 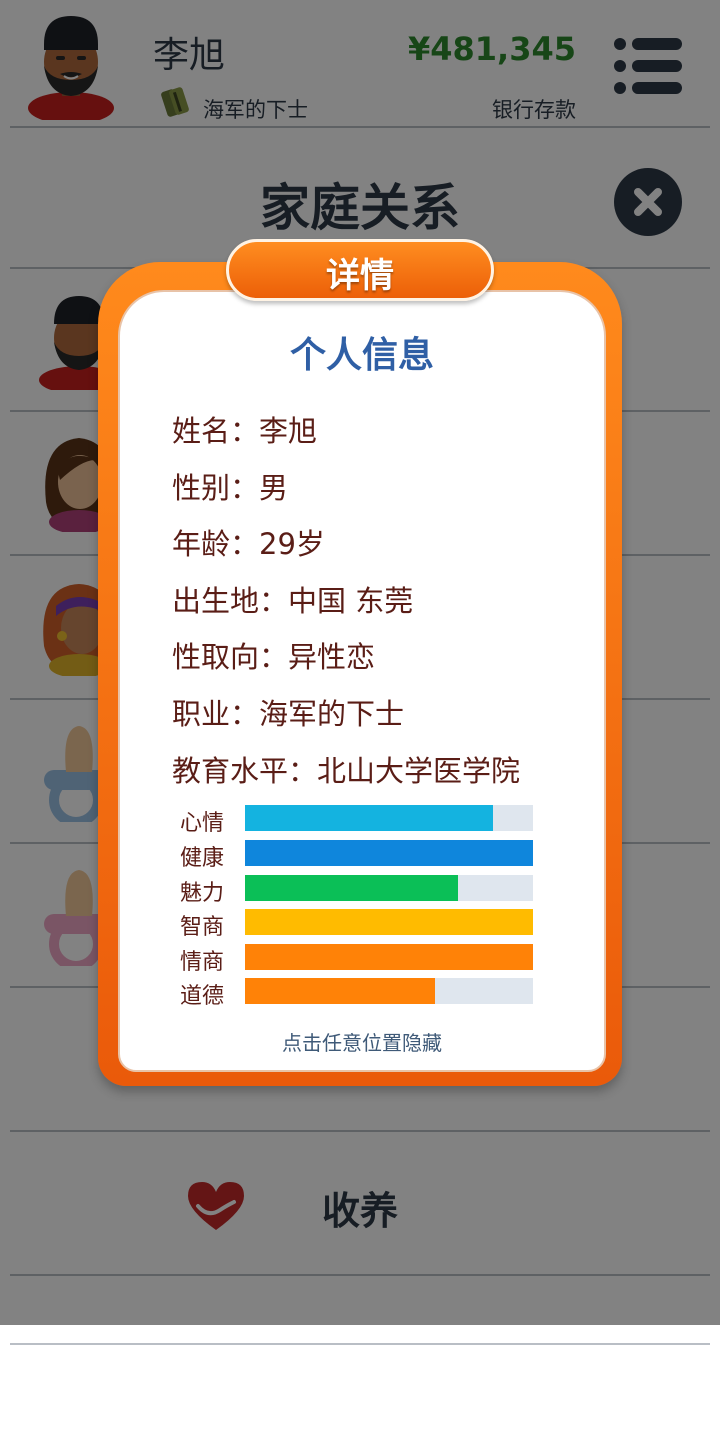 What do you see at coordinates (340, 991) in the screenshot?
I see `stat-fill-morality` at bounding box center [340, 991].